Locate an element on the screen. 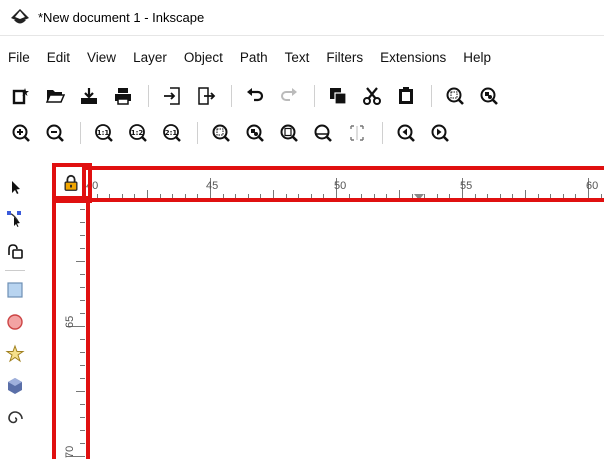 This screenshot has width=604, height=459. zoom-page-width-icon is located at coordinates (323, 133).